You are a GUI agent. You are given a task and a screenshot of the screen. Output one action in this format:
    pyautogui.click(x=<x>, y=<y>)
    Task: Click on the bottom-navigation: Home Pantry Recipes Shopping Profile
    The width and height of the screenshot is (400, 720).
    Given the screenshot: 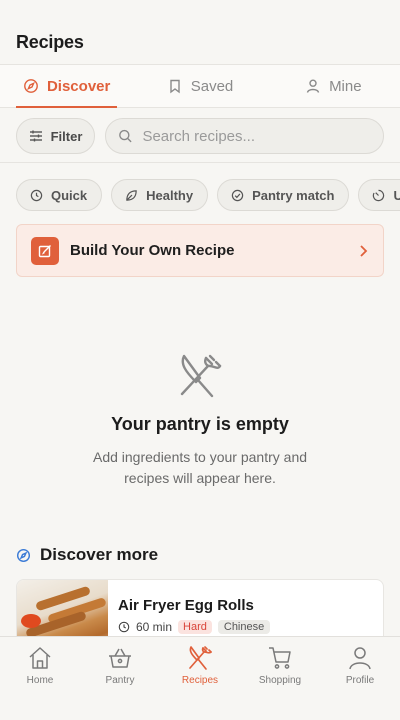 What is the action you would take?
    pyautogui.click(x=200, y=678)
    